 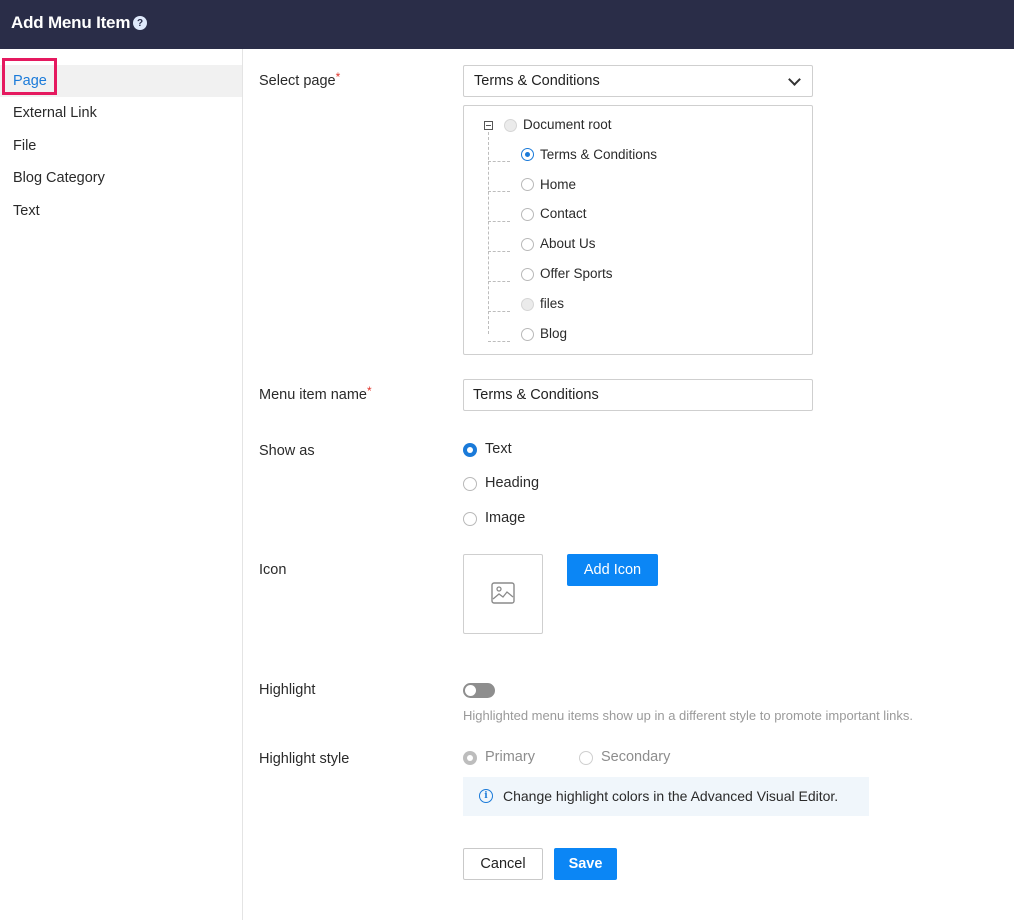 What do you see at coordinates (576, 273) in the screenshot?
I see `tree-node-label: Offer Sports` at bounding box center [576, 273].